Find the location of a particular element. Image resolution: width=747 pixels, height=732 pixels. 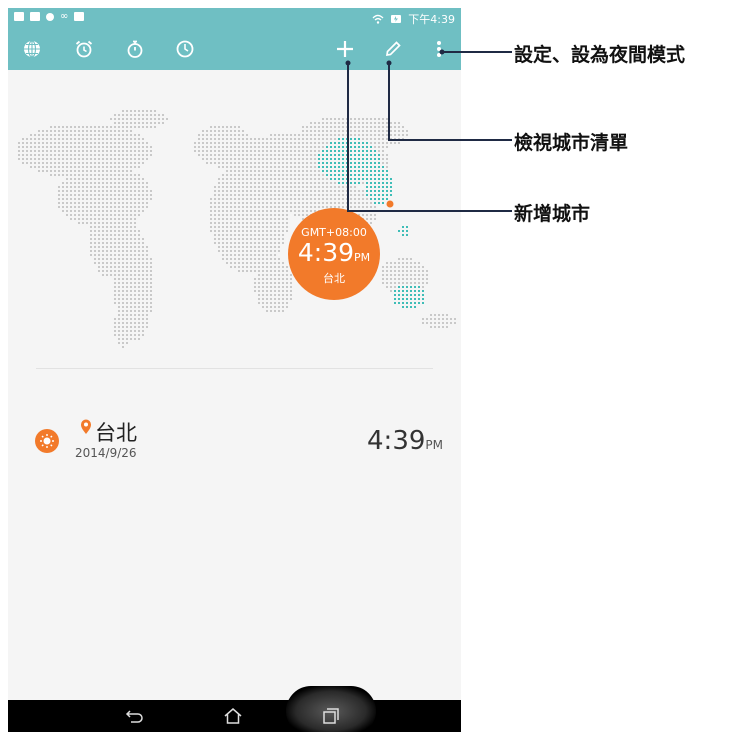

callout-city-list: 檢視城市清單 is located at coordinates (571, 143).